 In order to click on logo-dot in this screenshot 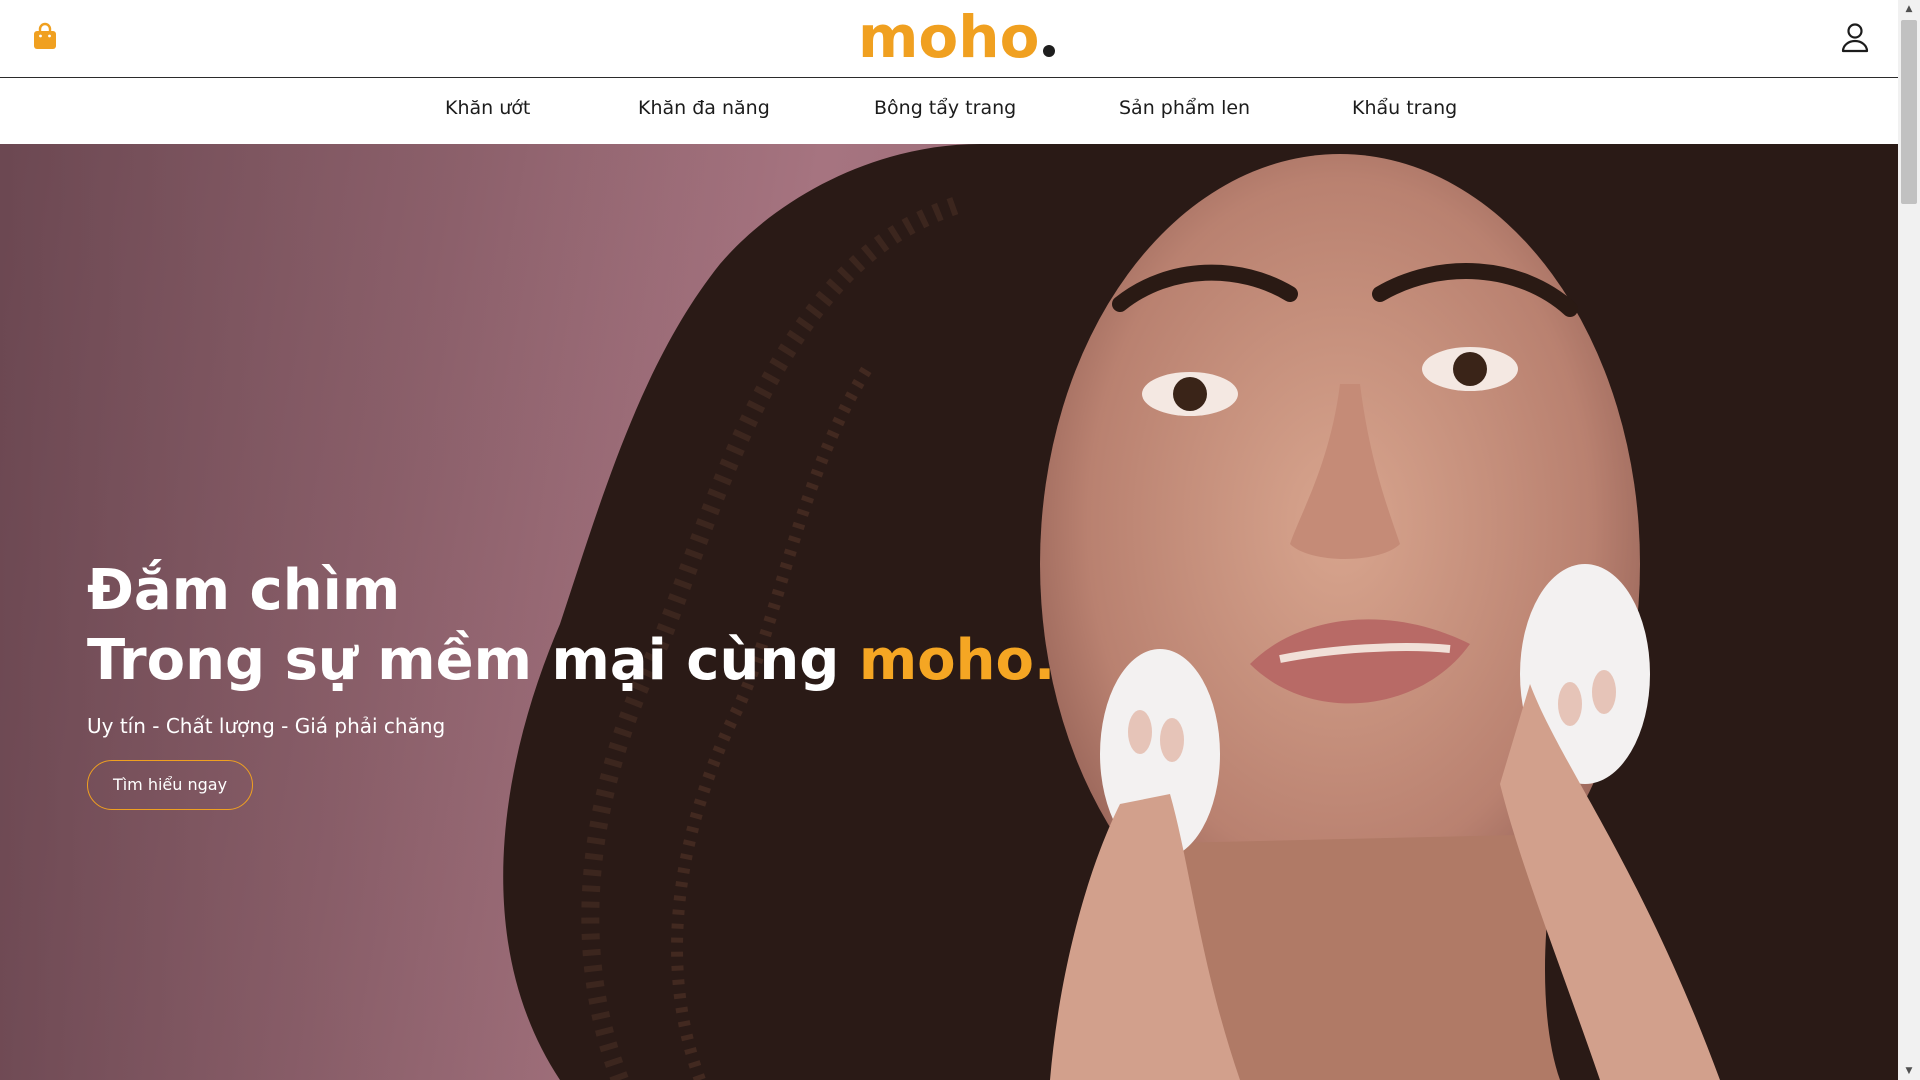, I will do `click(1049, 51)`.